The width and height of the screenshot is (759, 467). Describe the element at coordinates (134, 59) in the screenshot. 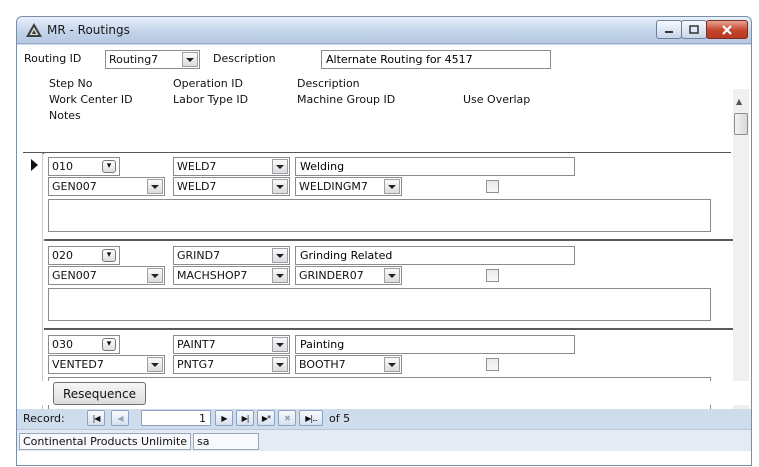

I see `routing-id-value: Routing7` at that location.